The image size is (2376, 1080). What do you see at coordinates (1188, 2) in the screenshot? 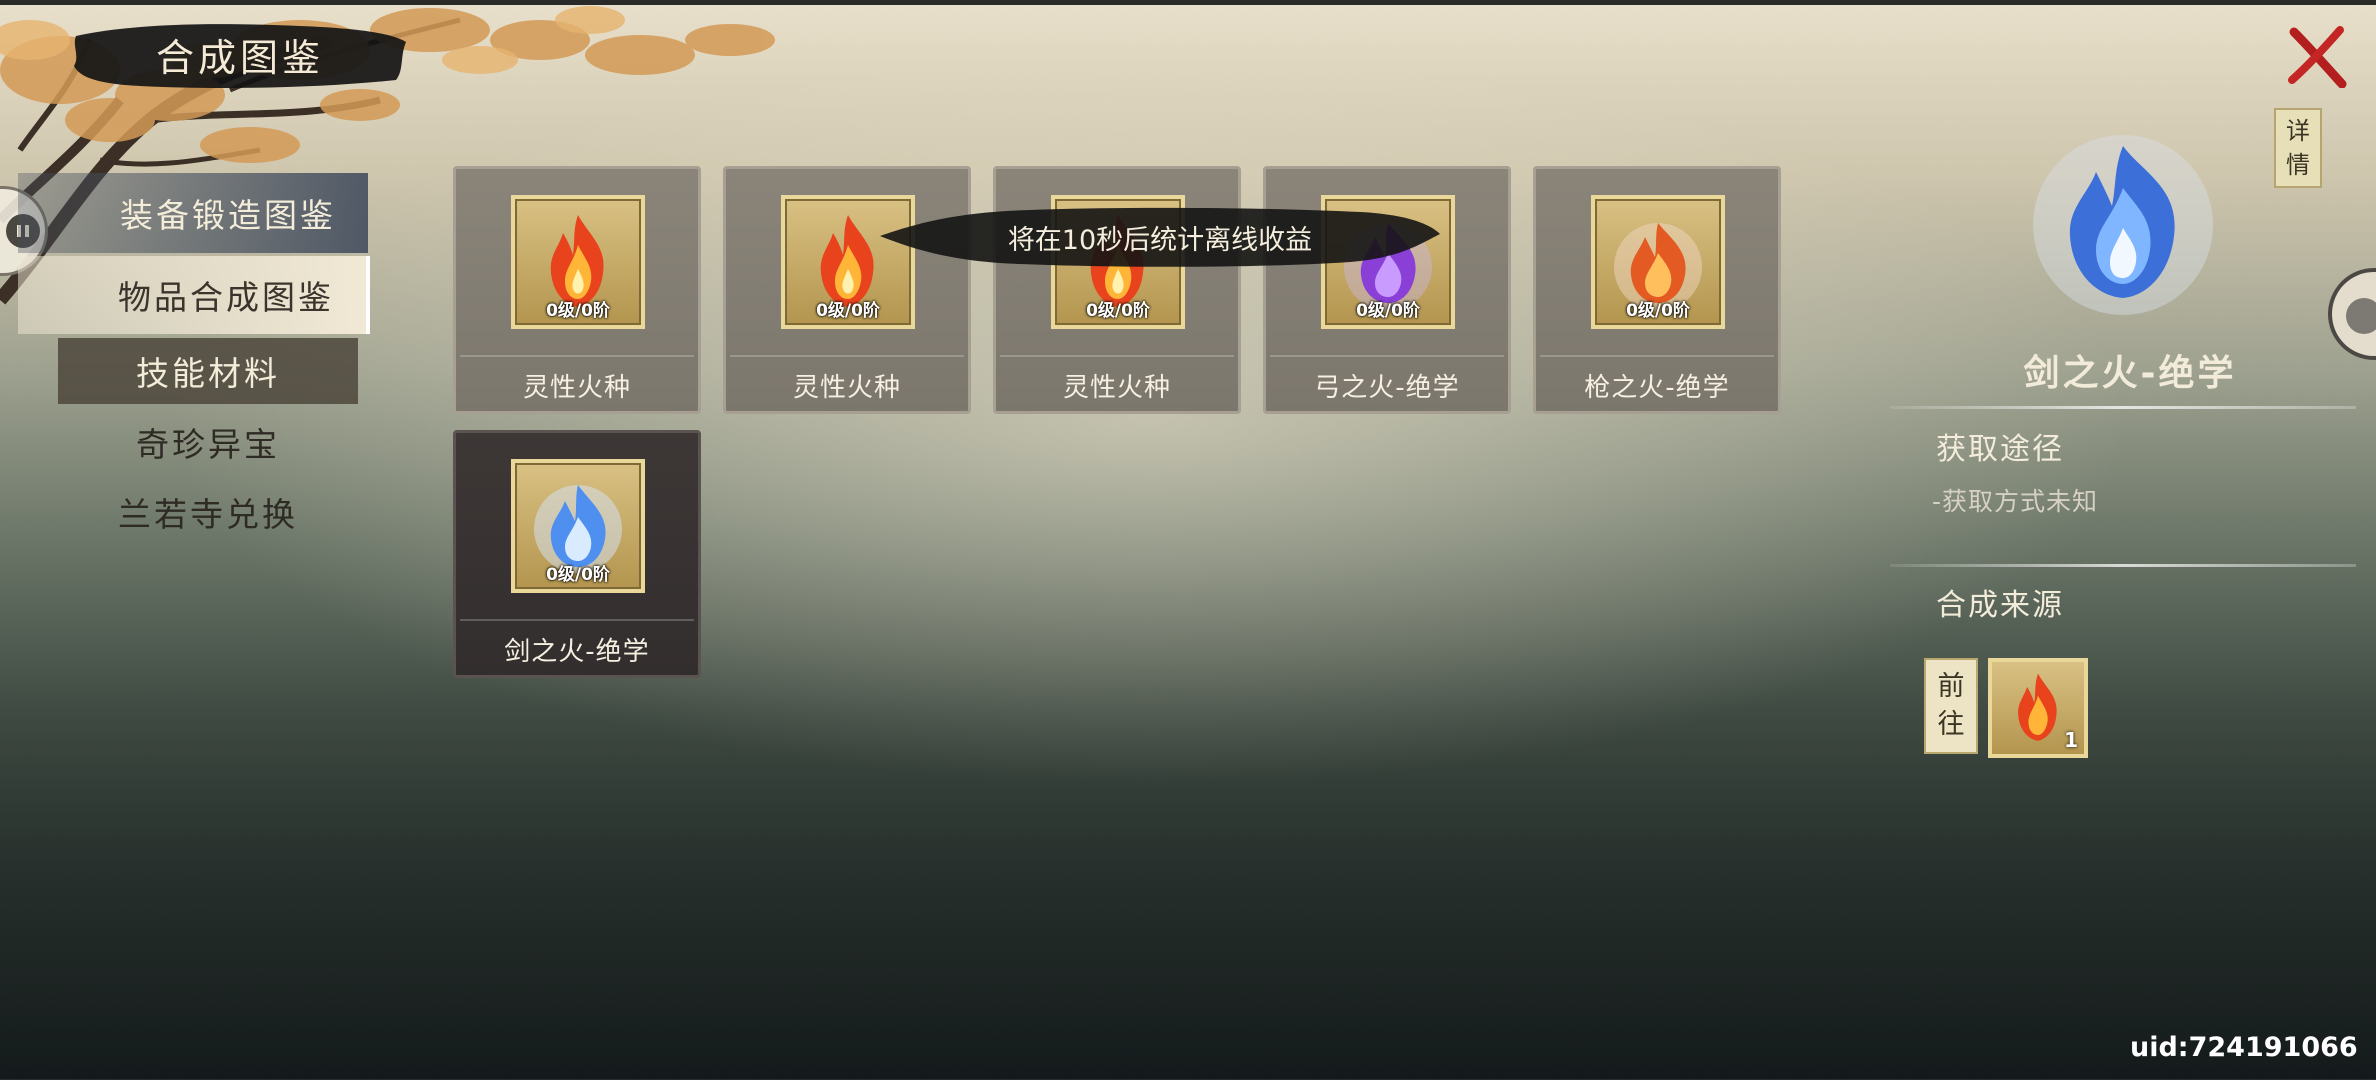
I see `top-border` at bounding box center [1188, 2].